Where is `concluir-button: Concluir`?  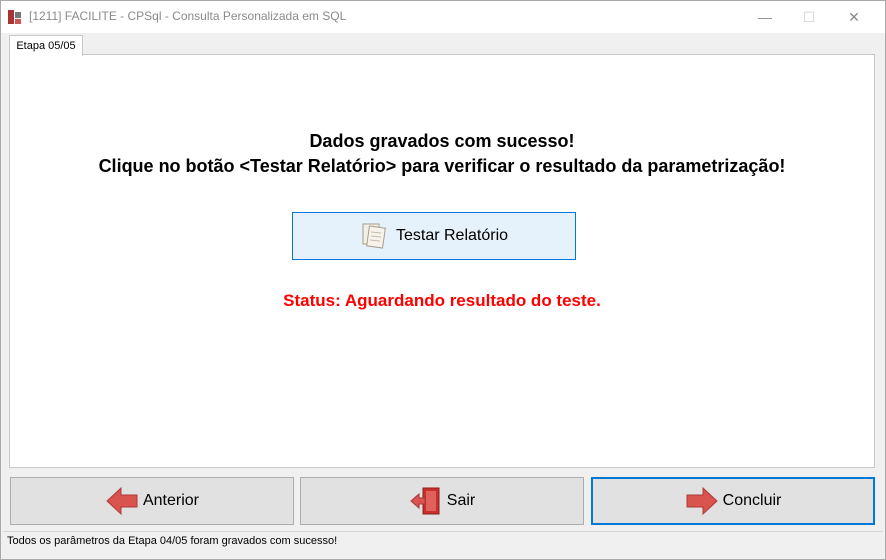
concluir-button: Concluir is located at coordinates (733, 501).